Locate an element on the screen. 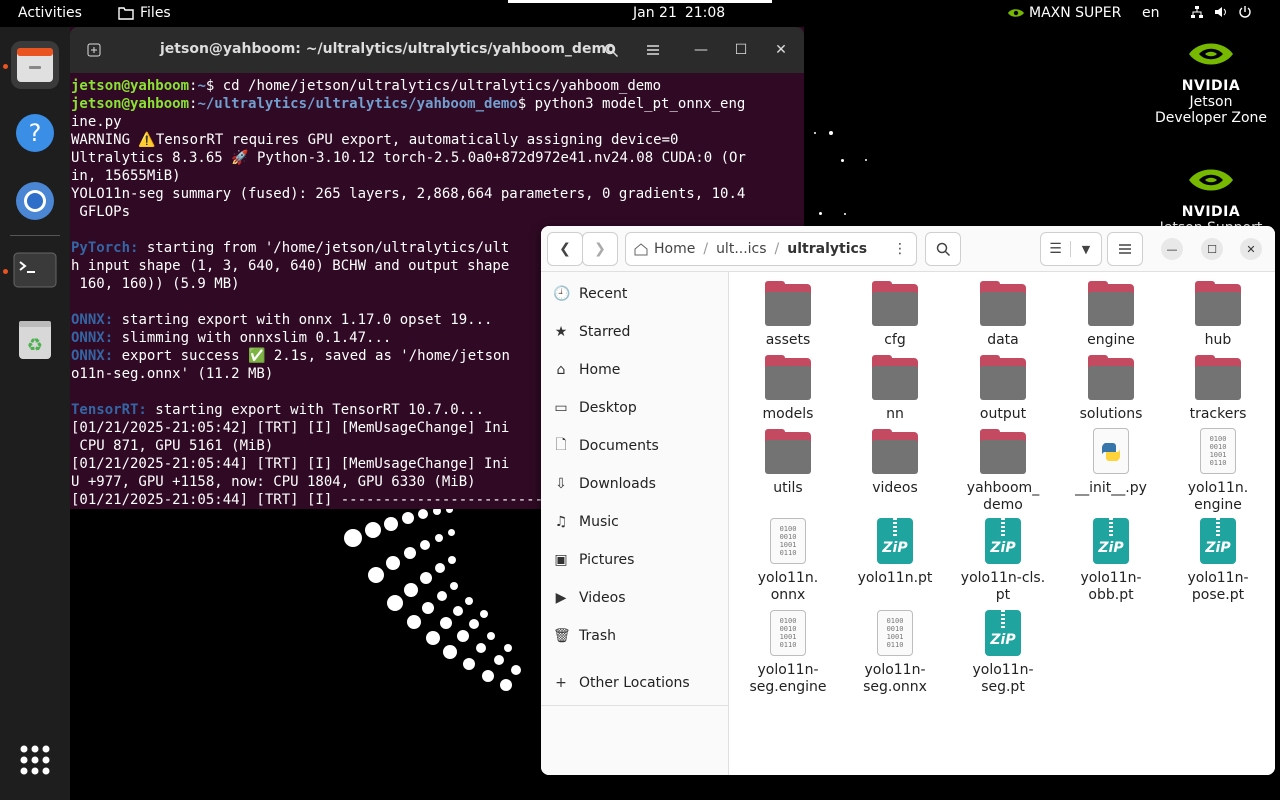 This screenshot has height=800, width=1280. file-item: 0100 0010 1001 0110 yolo11n. engine is located at coordinates (1218, 471).